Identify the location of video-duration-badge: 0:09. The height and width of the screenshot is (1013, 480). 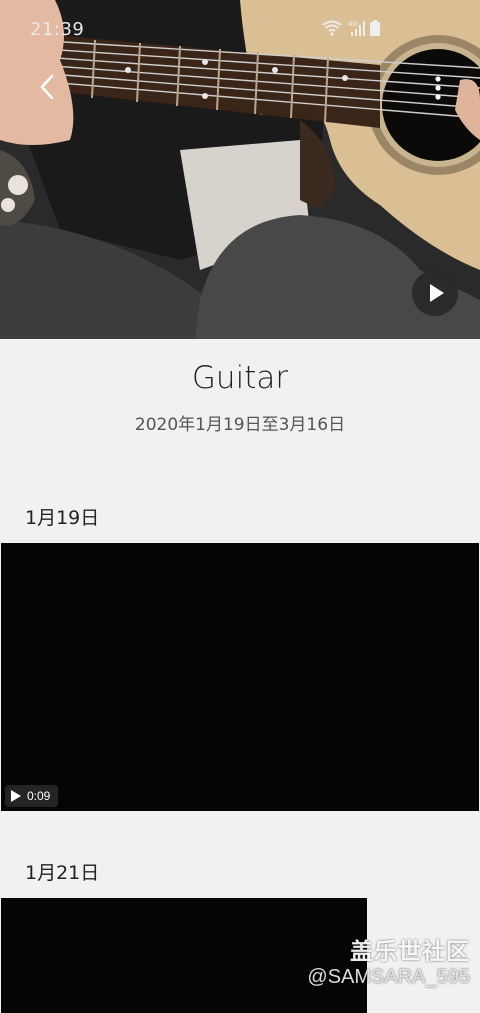
(32, 796).